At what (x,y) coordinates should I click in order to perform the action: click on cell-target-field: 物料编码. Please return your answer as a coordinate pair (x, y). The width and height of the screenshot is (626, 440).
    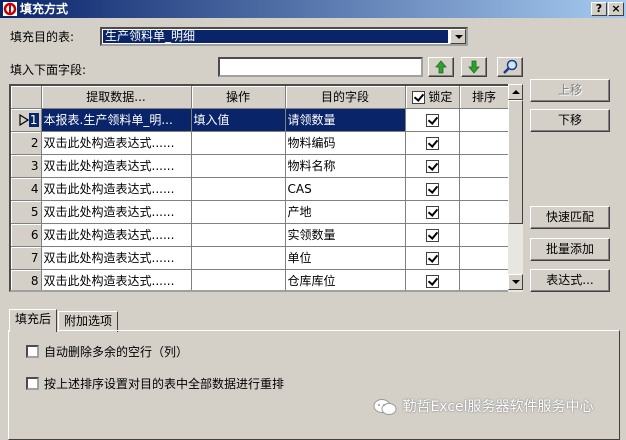
    Looking at the image, I should click on (345, 143).